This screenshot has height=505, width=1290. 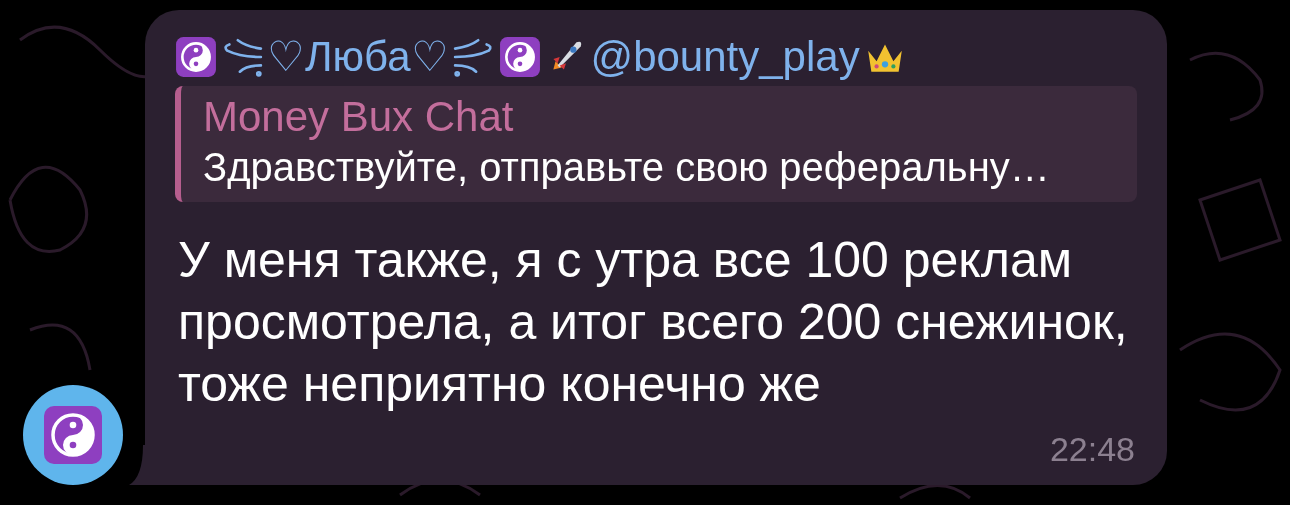 What do you see at coordinates (358, 57) in the screenshot?
I see `sender-name: ♡Люба♡` at bounding box center [358, 57].